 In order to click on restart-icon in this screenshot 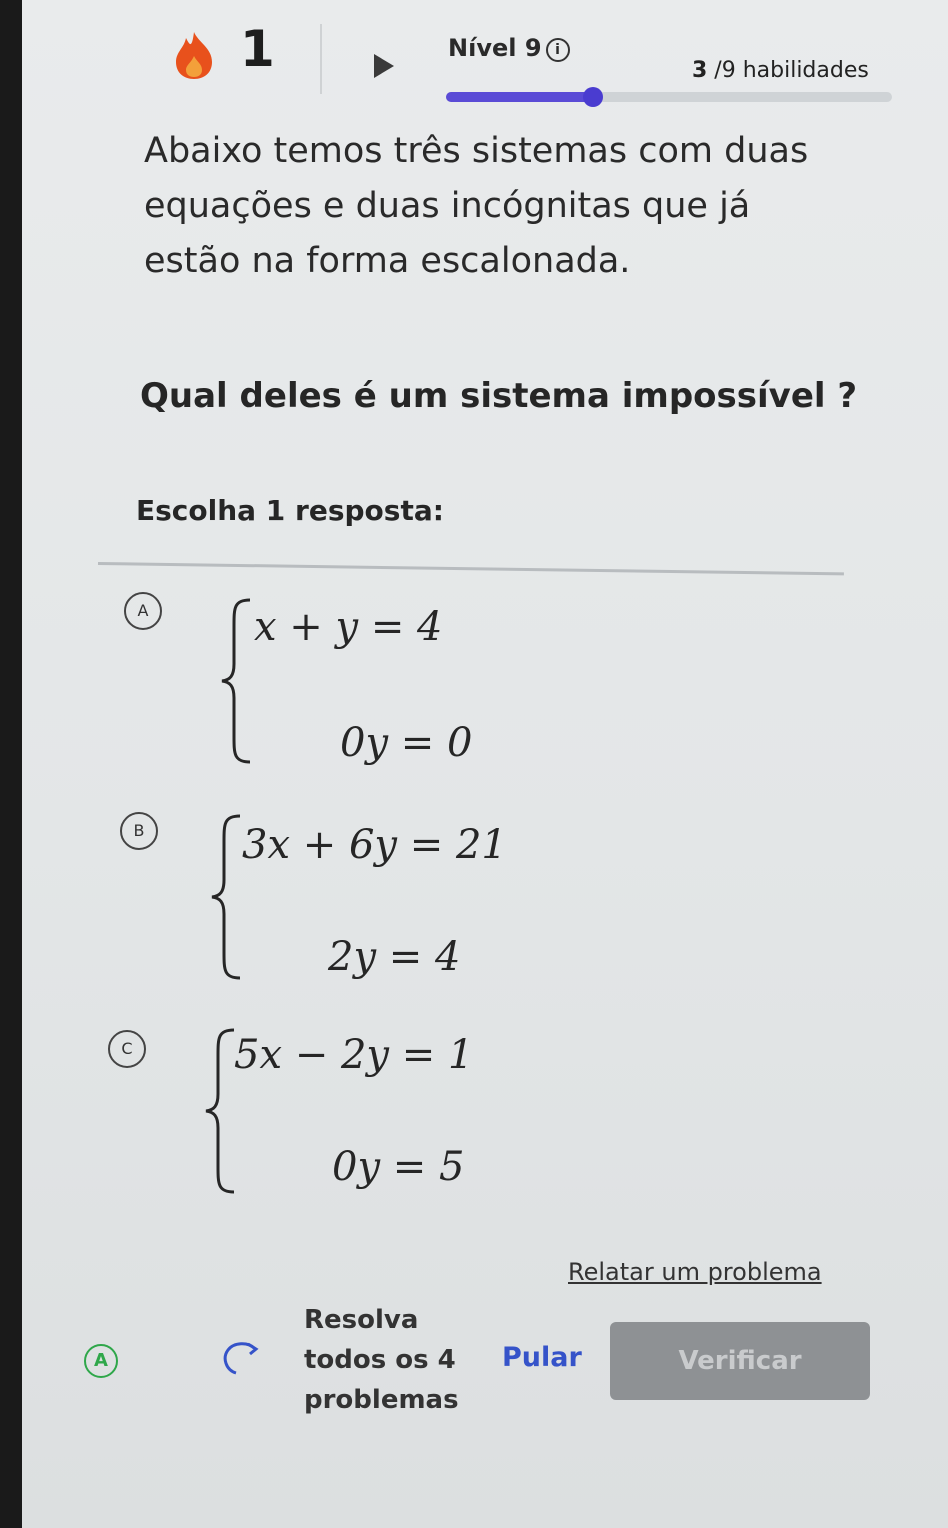, I will do `click(240, 1358)`.